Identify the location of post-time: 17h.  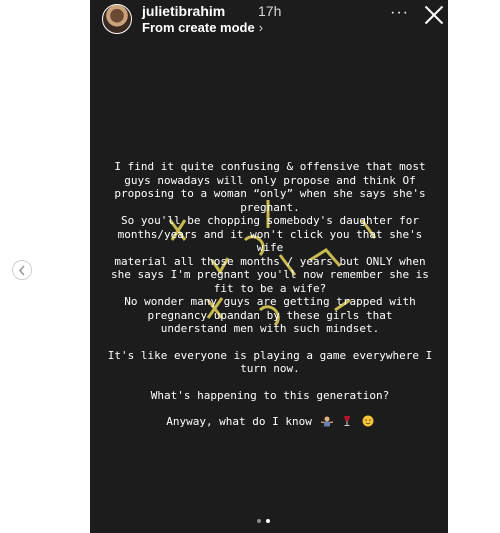
(270, 11).